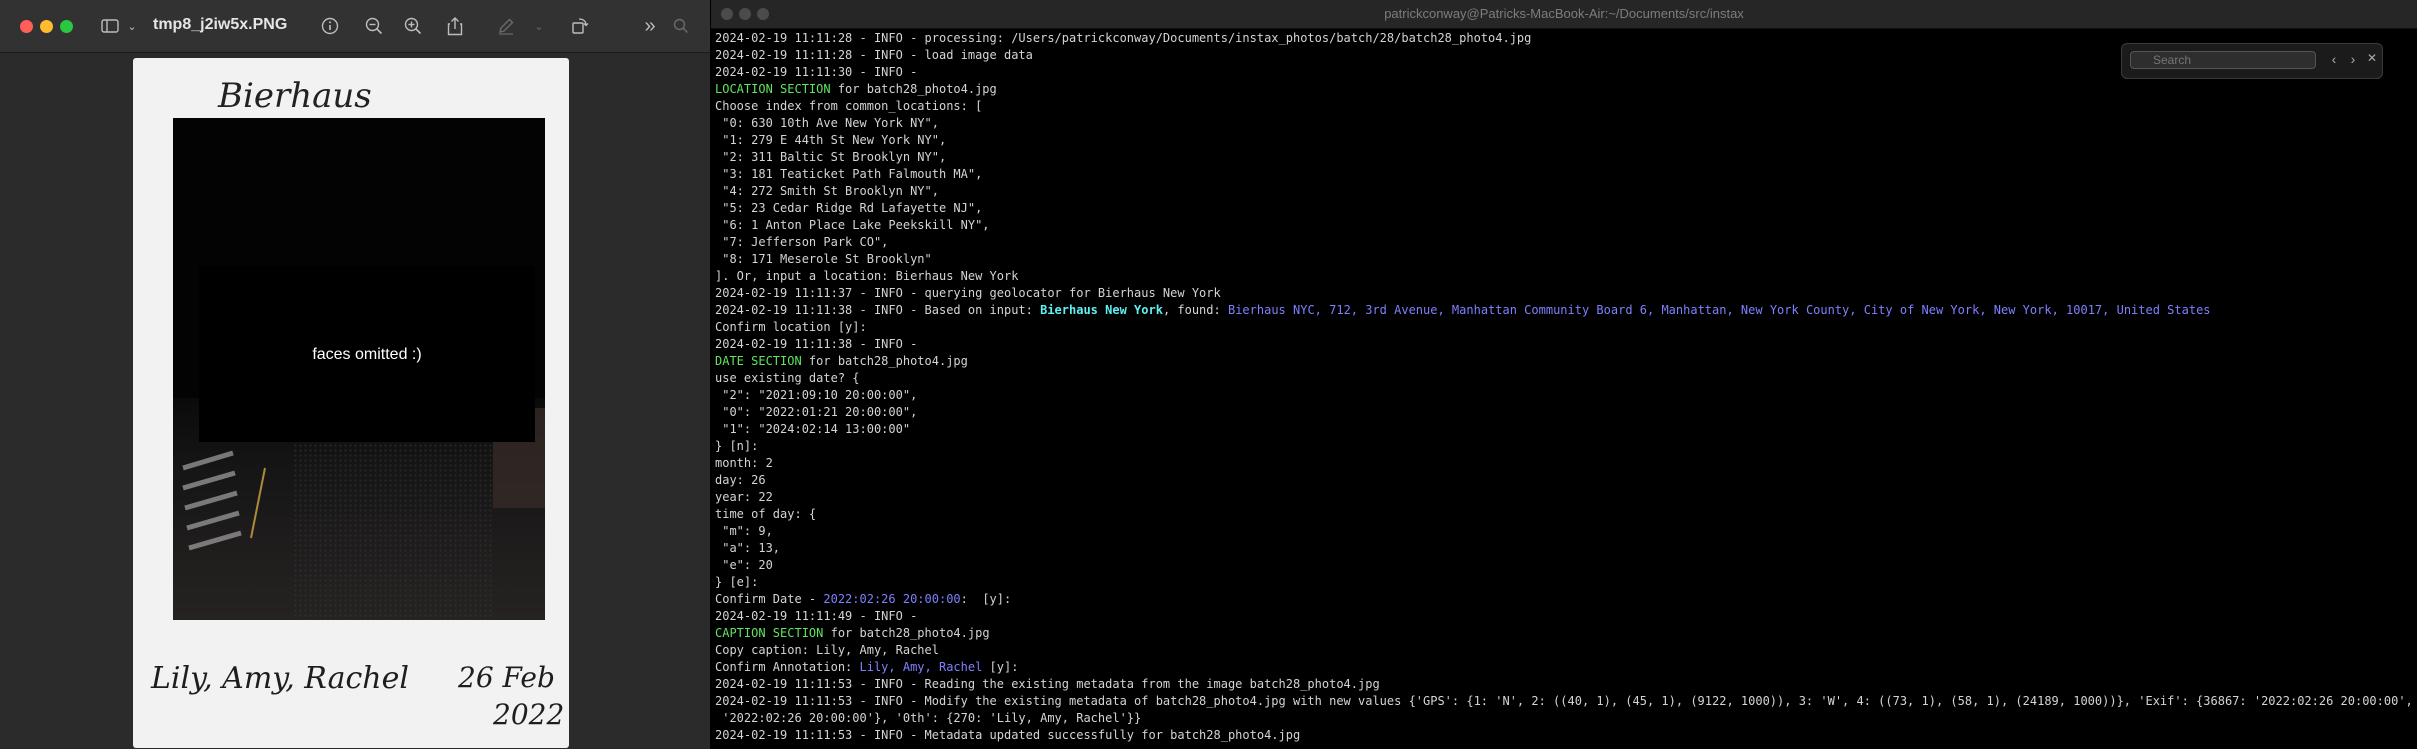 This screenshot has height=749, width=2417. What do you see at coordinates (831, 157) in the screenshot?
I see `terminal-text: "2: 311 Baltic St Brooklyn NY",` at bounding box center [831, 157].